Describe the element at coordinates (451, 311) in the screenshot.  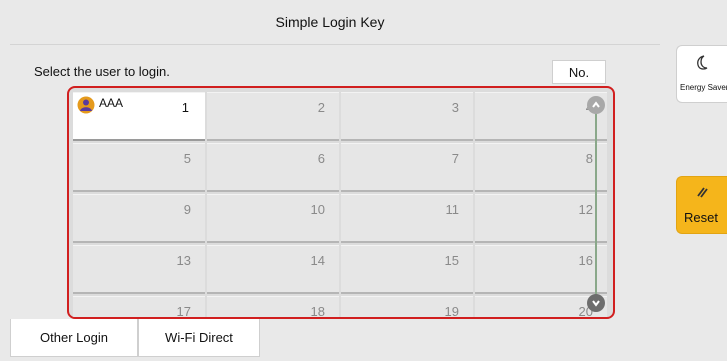
I see `key-number: 19` at that location.